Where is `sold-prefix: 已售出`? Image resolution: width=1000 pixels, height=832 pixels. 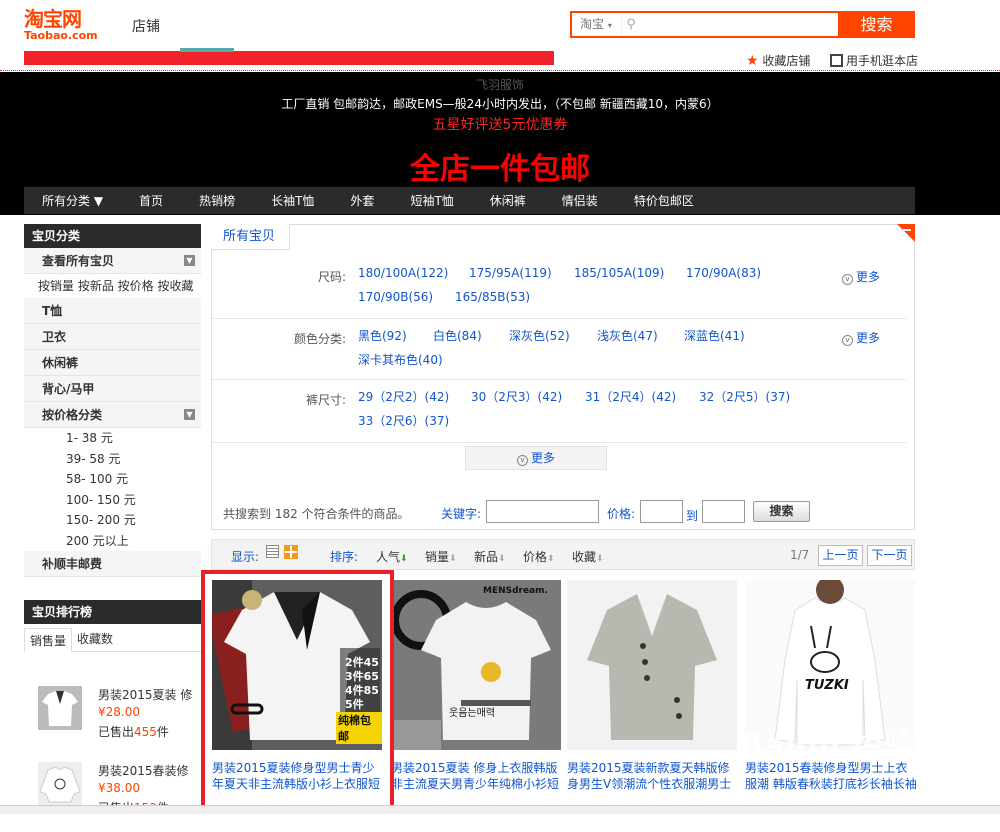
sold-prefix: 已售出 is located at coordinates (116, 732).